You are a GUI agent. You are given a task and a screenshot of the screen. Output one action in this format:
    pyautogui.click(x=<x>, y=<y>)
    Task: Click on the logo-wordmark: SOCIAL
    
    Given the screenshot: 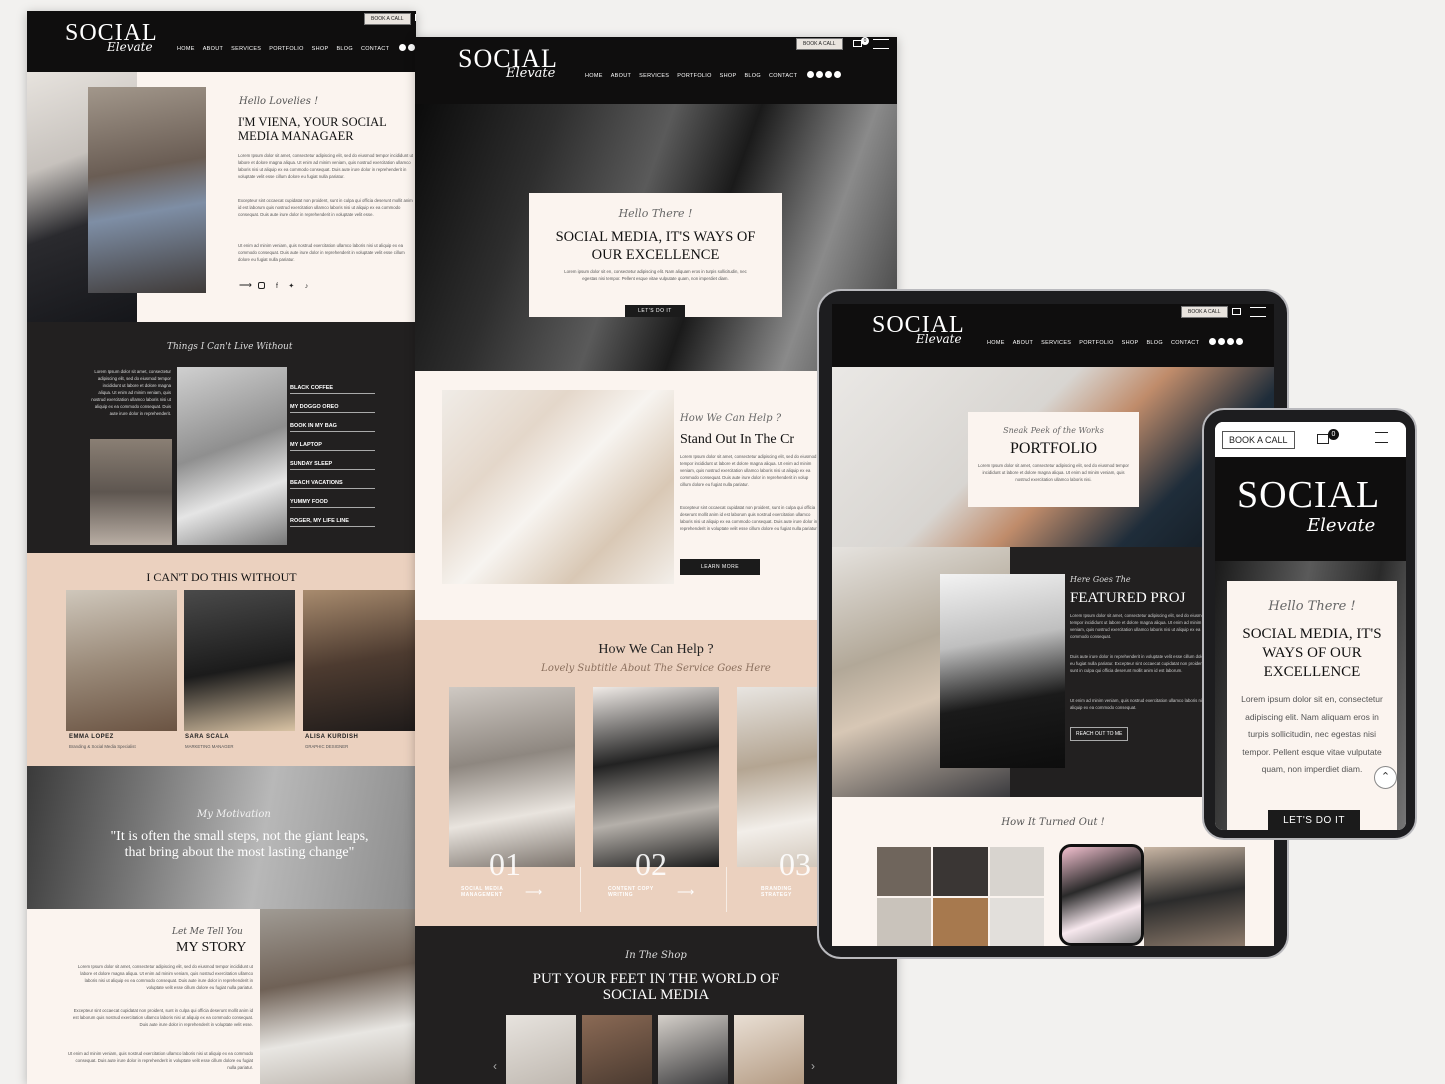 What is the action you would take?
    pyautogui.click(x=1308, y=495)
    